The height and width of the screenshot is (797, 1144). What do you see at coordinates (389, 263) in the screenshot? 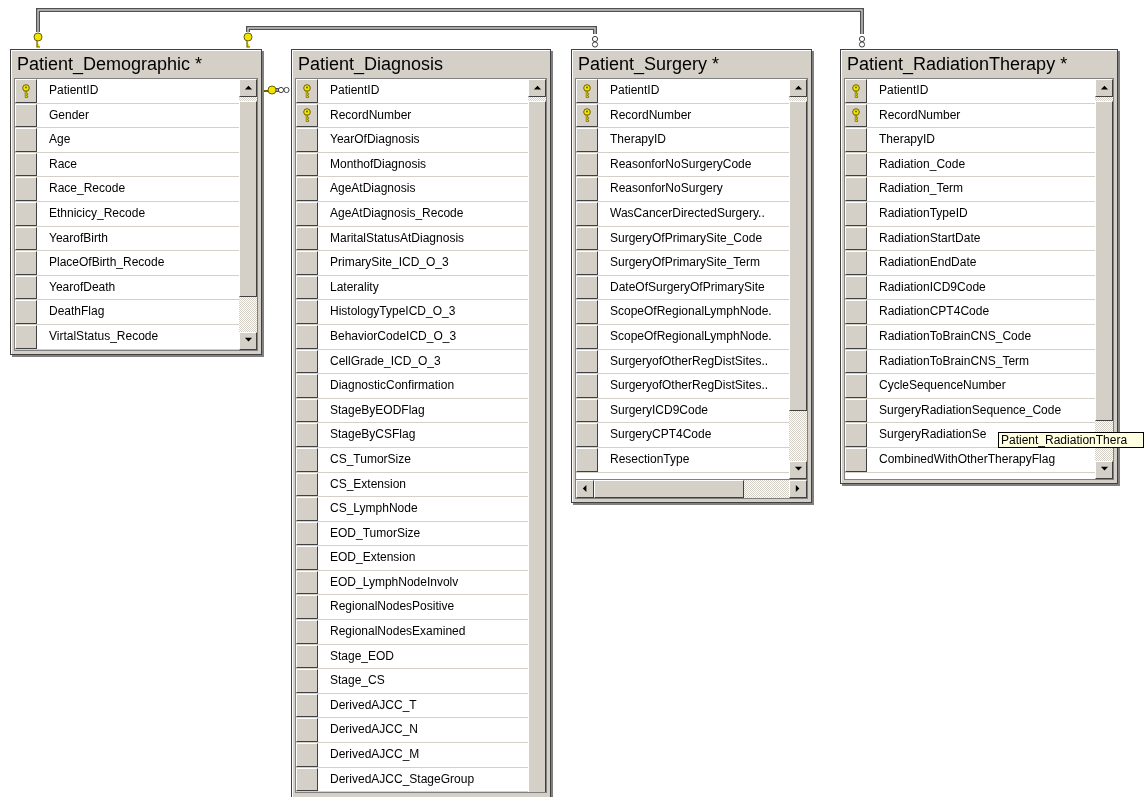
I see `column-name: PrimarySite_ICD_O_3` at bounding box center [389, 263].